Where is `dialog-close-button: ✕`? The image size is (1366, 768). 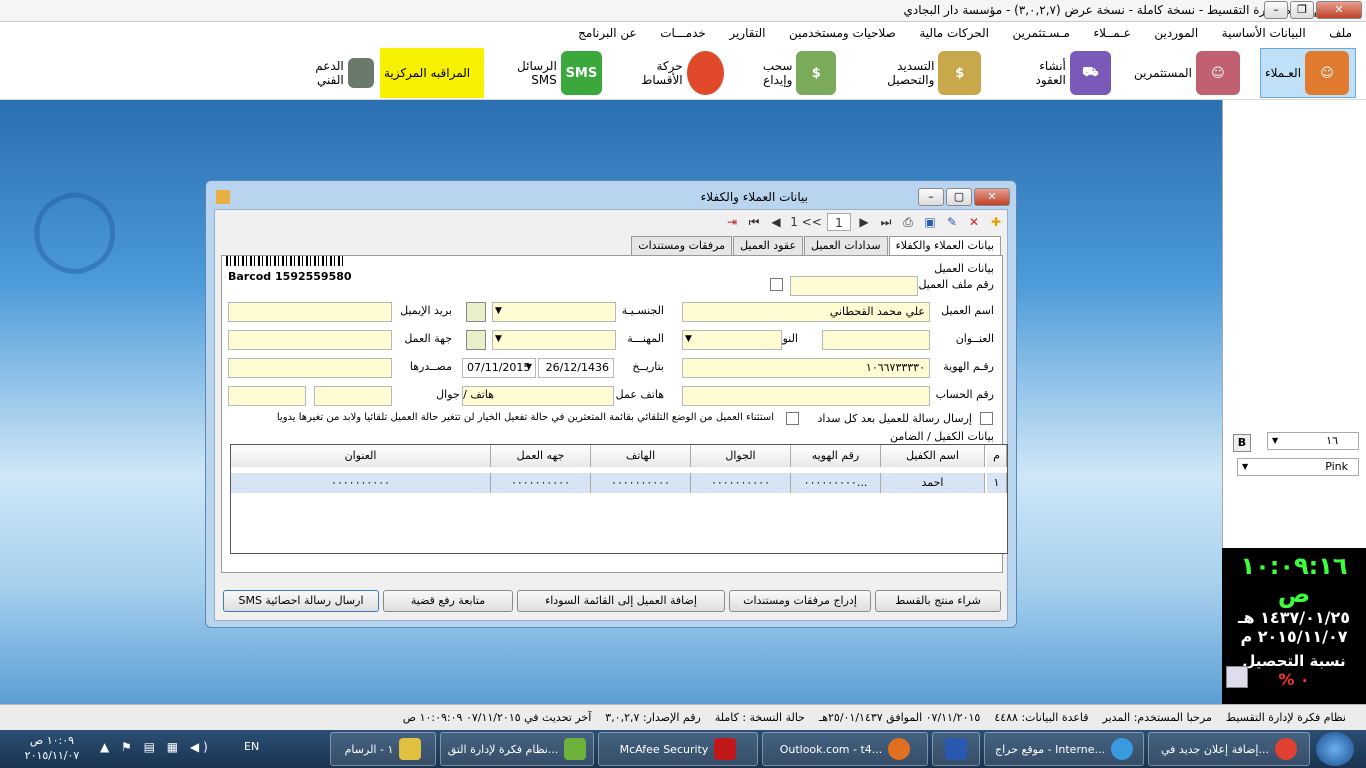 dialog-close-button: ✕ is located at coordinates (992, 197).